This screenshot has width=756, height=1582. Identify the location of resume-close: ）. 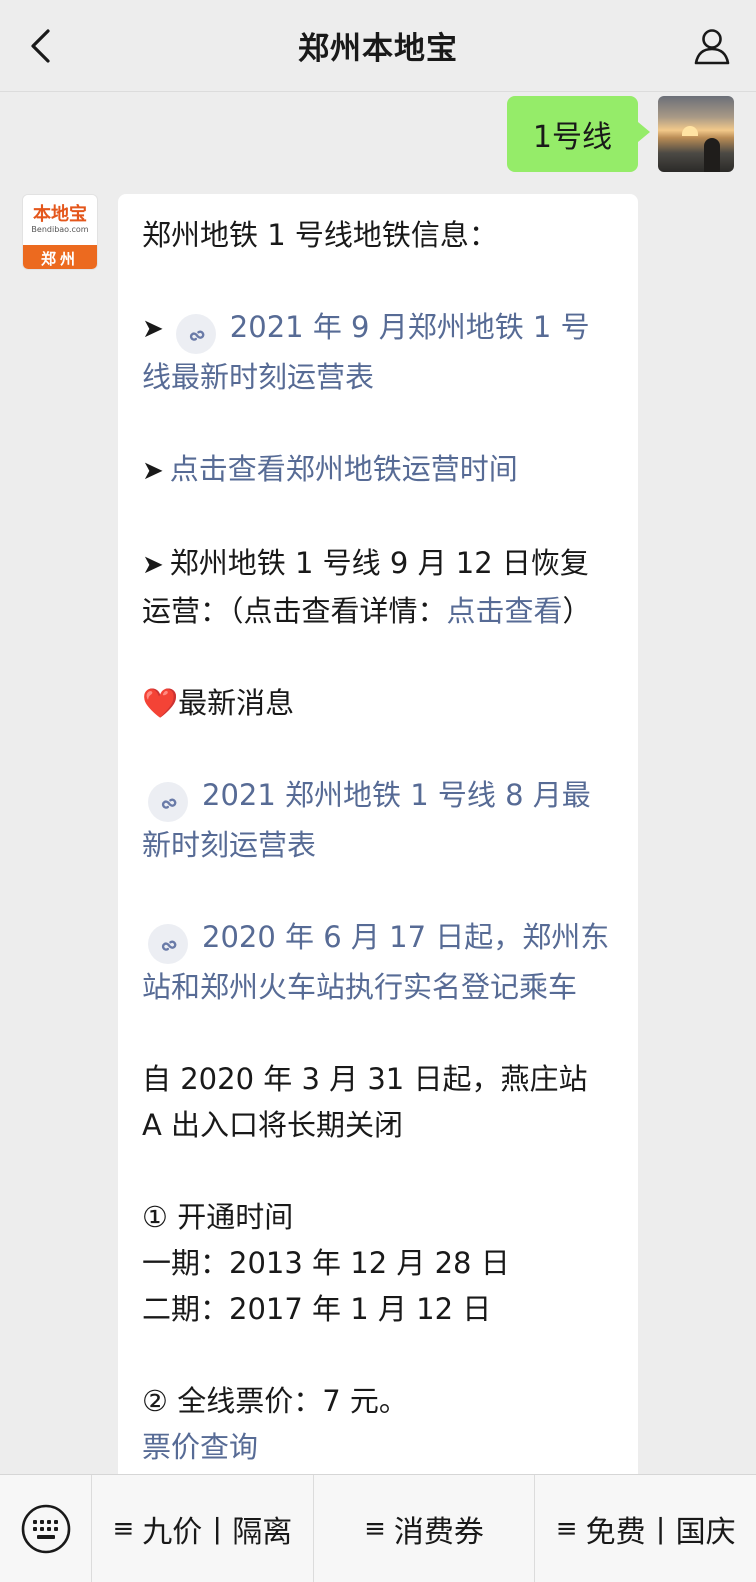
(577, 611).